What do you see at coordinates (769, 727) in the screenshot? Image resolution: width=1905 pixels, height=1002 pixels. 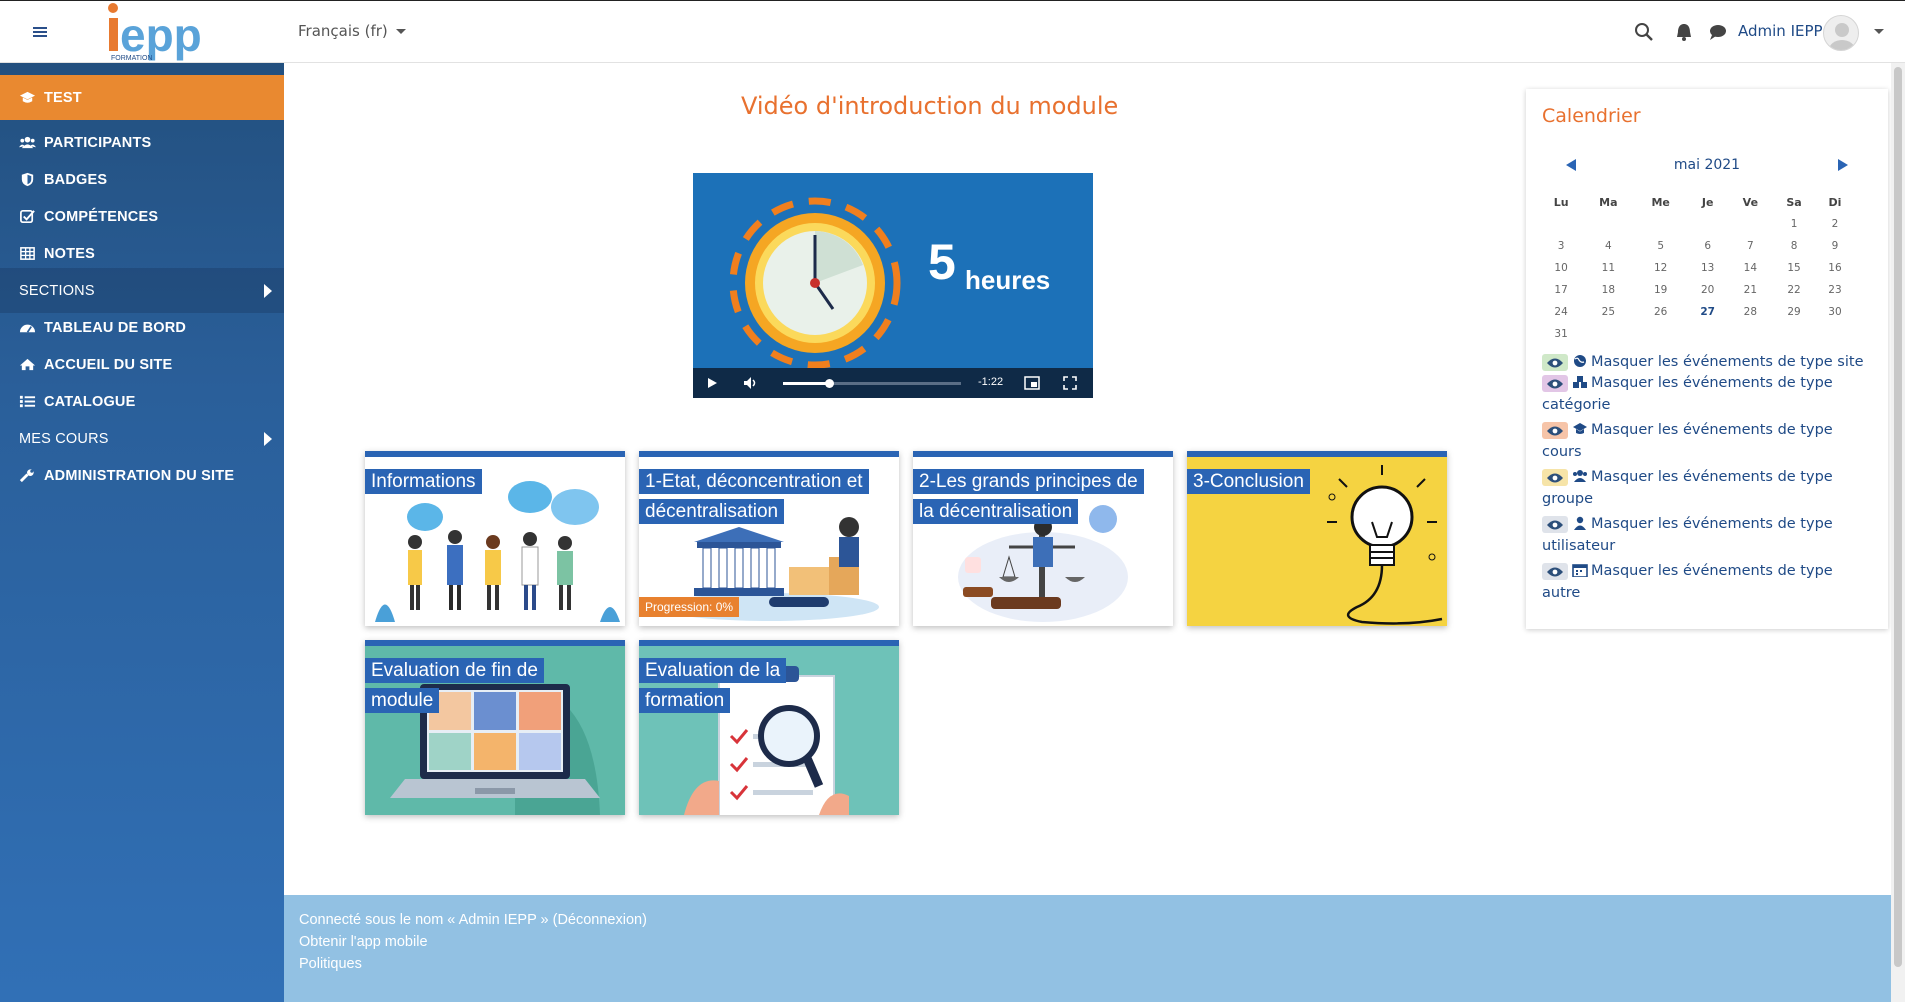 I see `course-tile-evaluation-formation: Evaluation de la formation` at bounding box center [769, 727].